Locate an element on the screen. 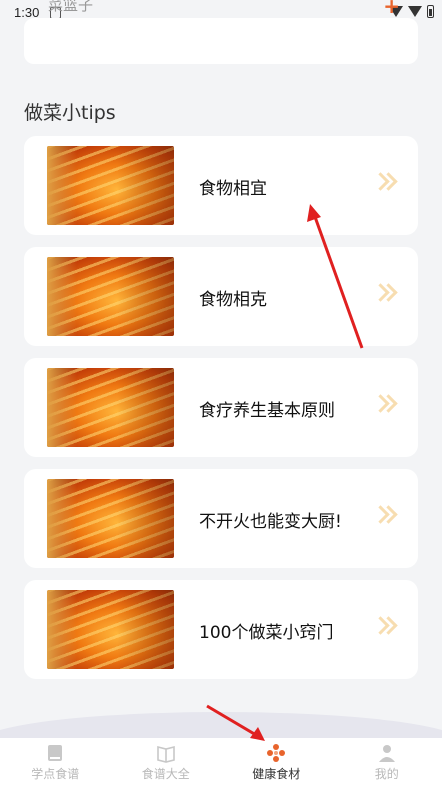 The height and width of the screenshot is (787, 442). tip-label: 不开火也能变大厨! is located at coordinates (270, 522).